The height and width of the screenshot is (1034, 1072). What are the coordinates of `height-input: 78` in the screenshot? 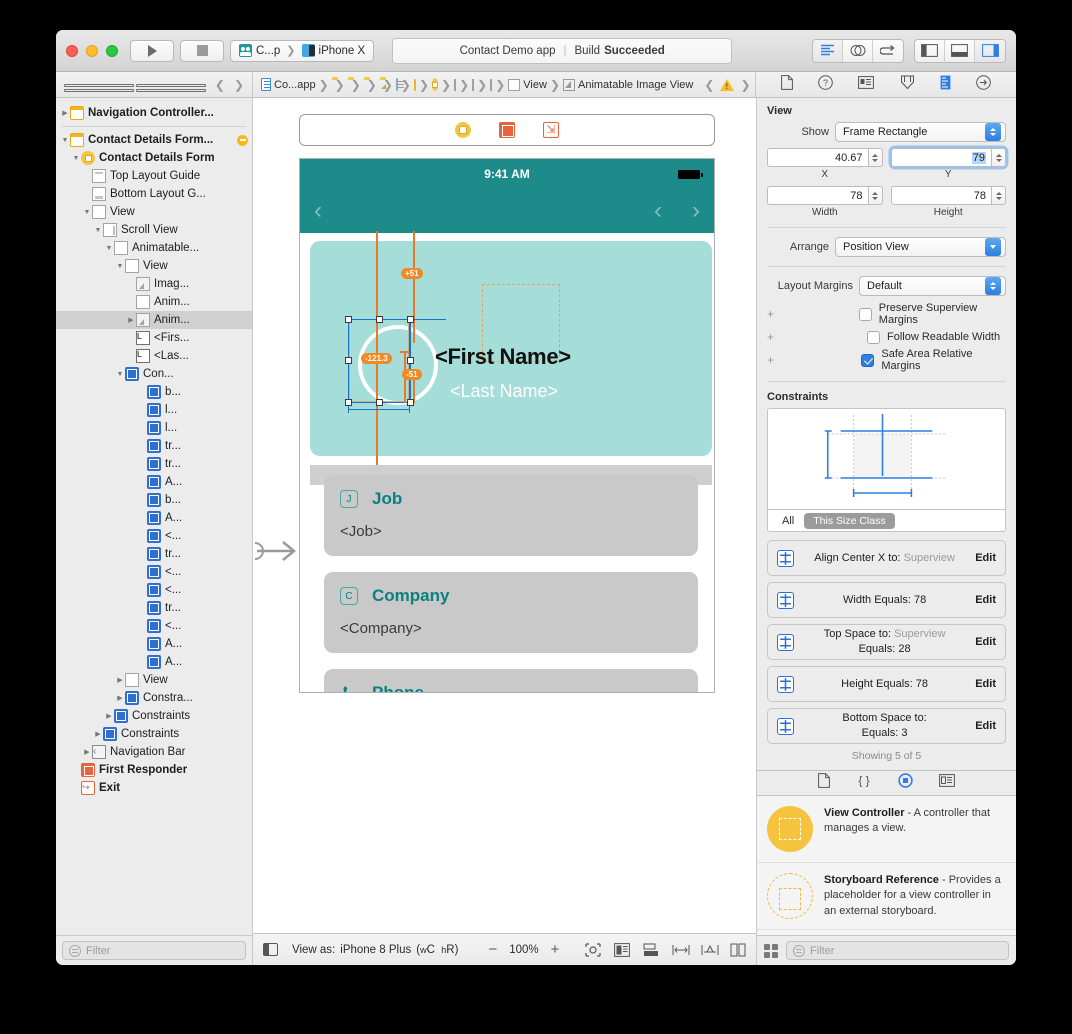 It's located at (941, 195).